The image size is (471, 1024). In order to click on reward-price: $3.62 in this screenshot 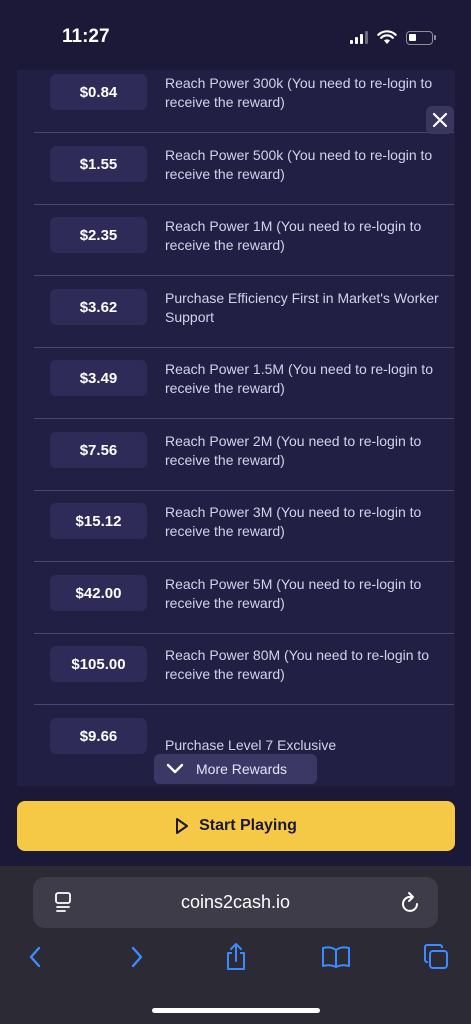, I will do `click(98, 307)`.